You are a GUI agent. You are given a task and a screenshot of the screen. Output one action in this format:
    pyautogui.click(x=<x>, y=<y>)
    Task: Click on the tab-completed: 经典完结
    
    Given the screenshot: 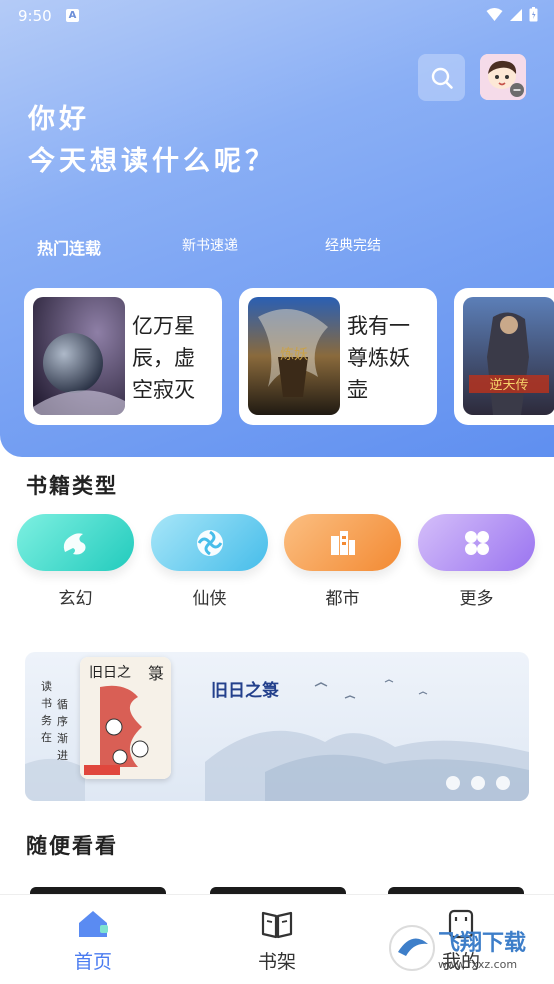 What is the action you would take?
    pyautogui.click(x=353, y=245)
    